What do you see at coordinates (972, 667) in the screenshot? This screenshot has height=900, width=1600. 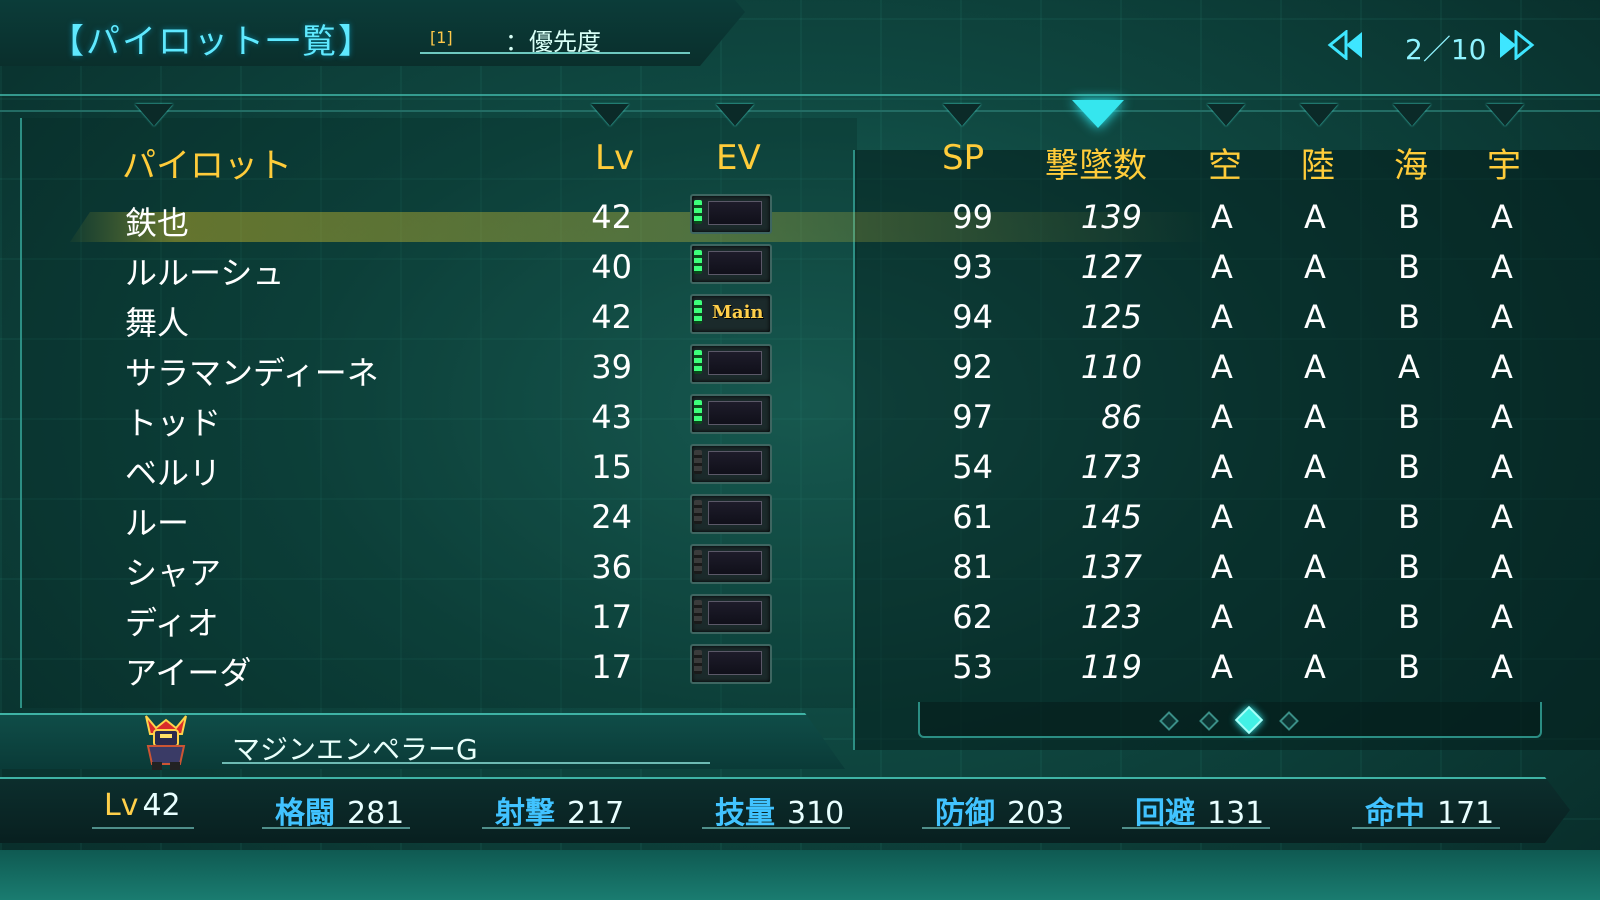 I see `cell-sp: 53` at bounding box center [972, 667].